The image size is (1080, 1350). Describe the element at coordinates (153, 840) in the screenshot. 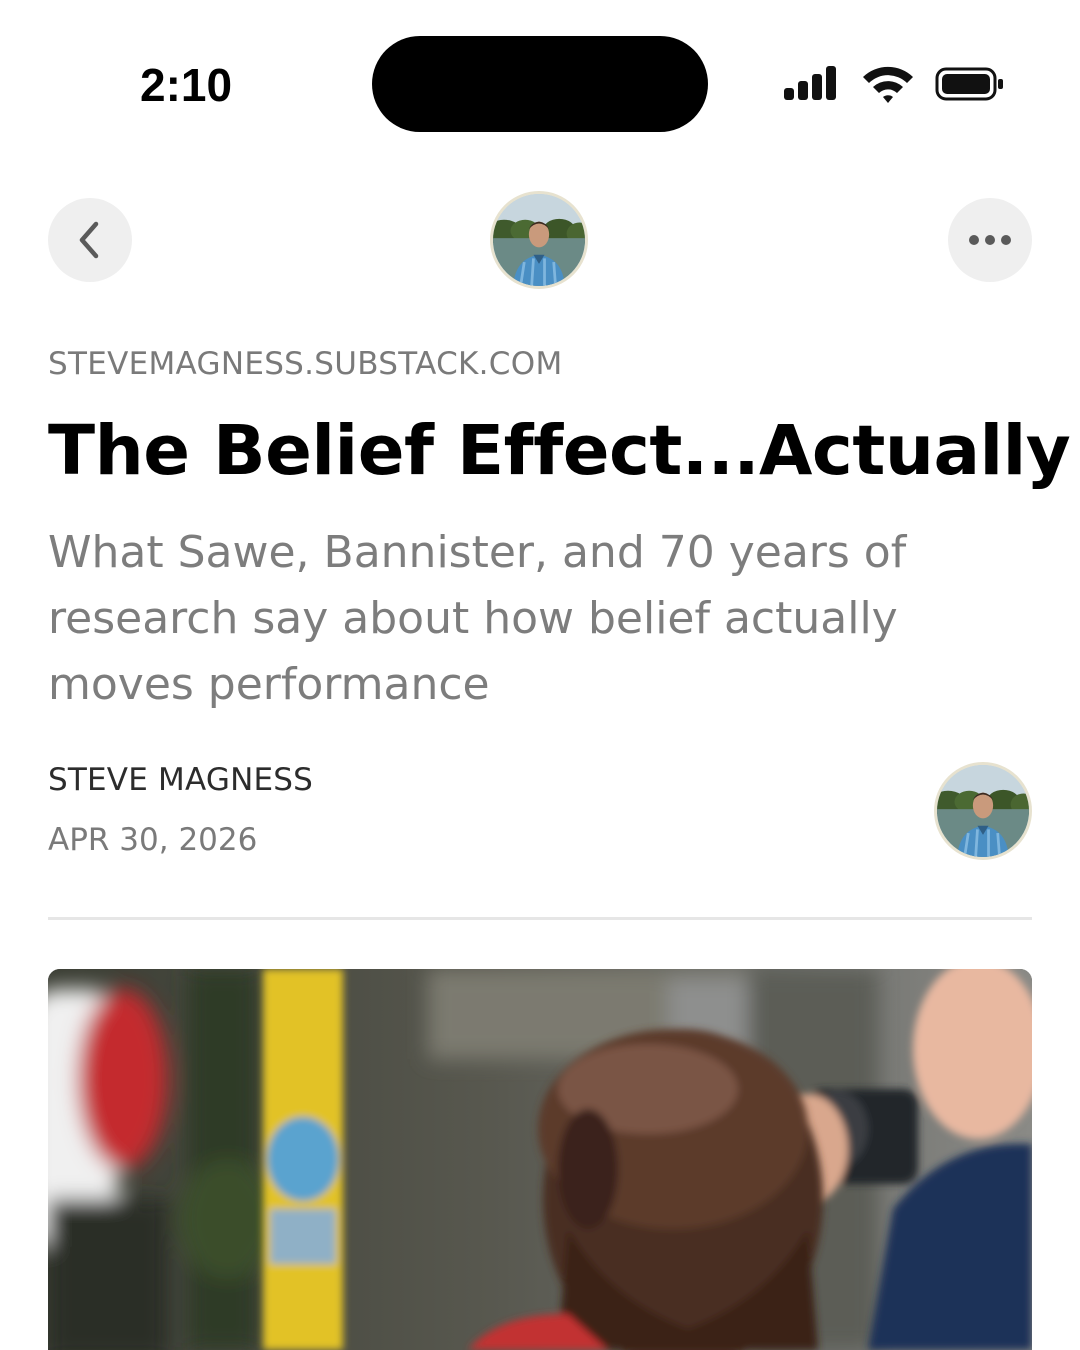

I see `publish-date: APR 30, 2026` at that location.